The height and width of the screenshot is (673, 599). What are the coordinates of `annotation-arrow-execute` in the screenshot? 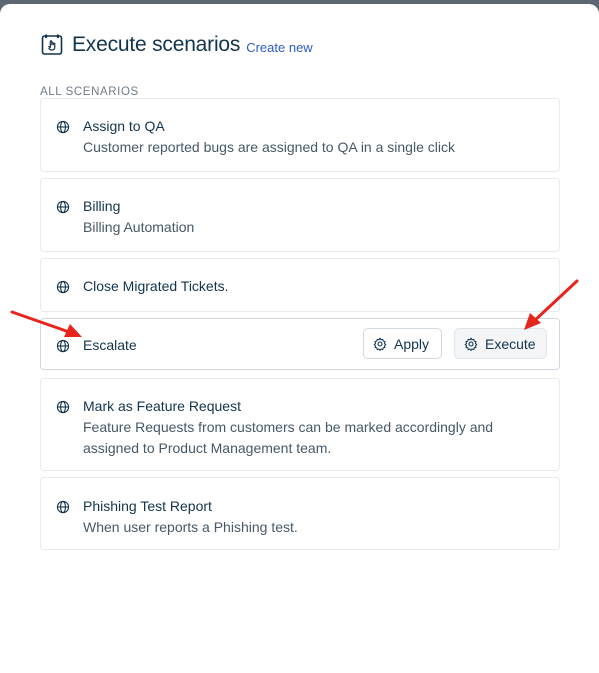 It's located at (551, 304).